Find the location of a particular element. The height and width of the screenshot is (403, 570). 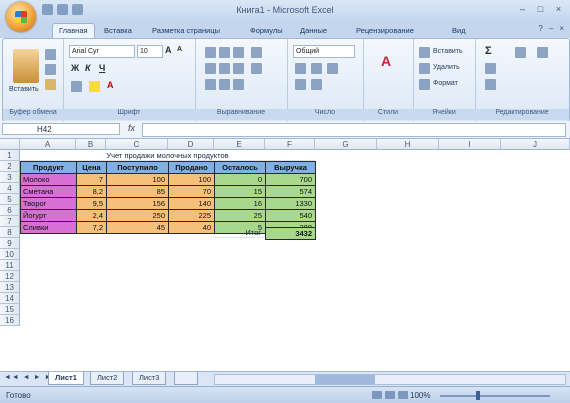

sheet-tab: Лист3 is located at coordinates (149, 378).